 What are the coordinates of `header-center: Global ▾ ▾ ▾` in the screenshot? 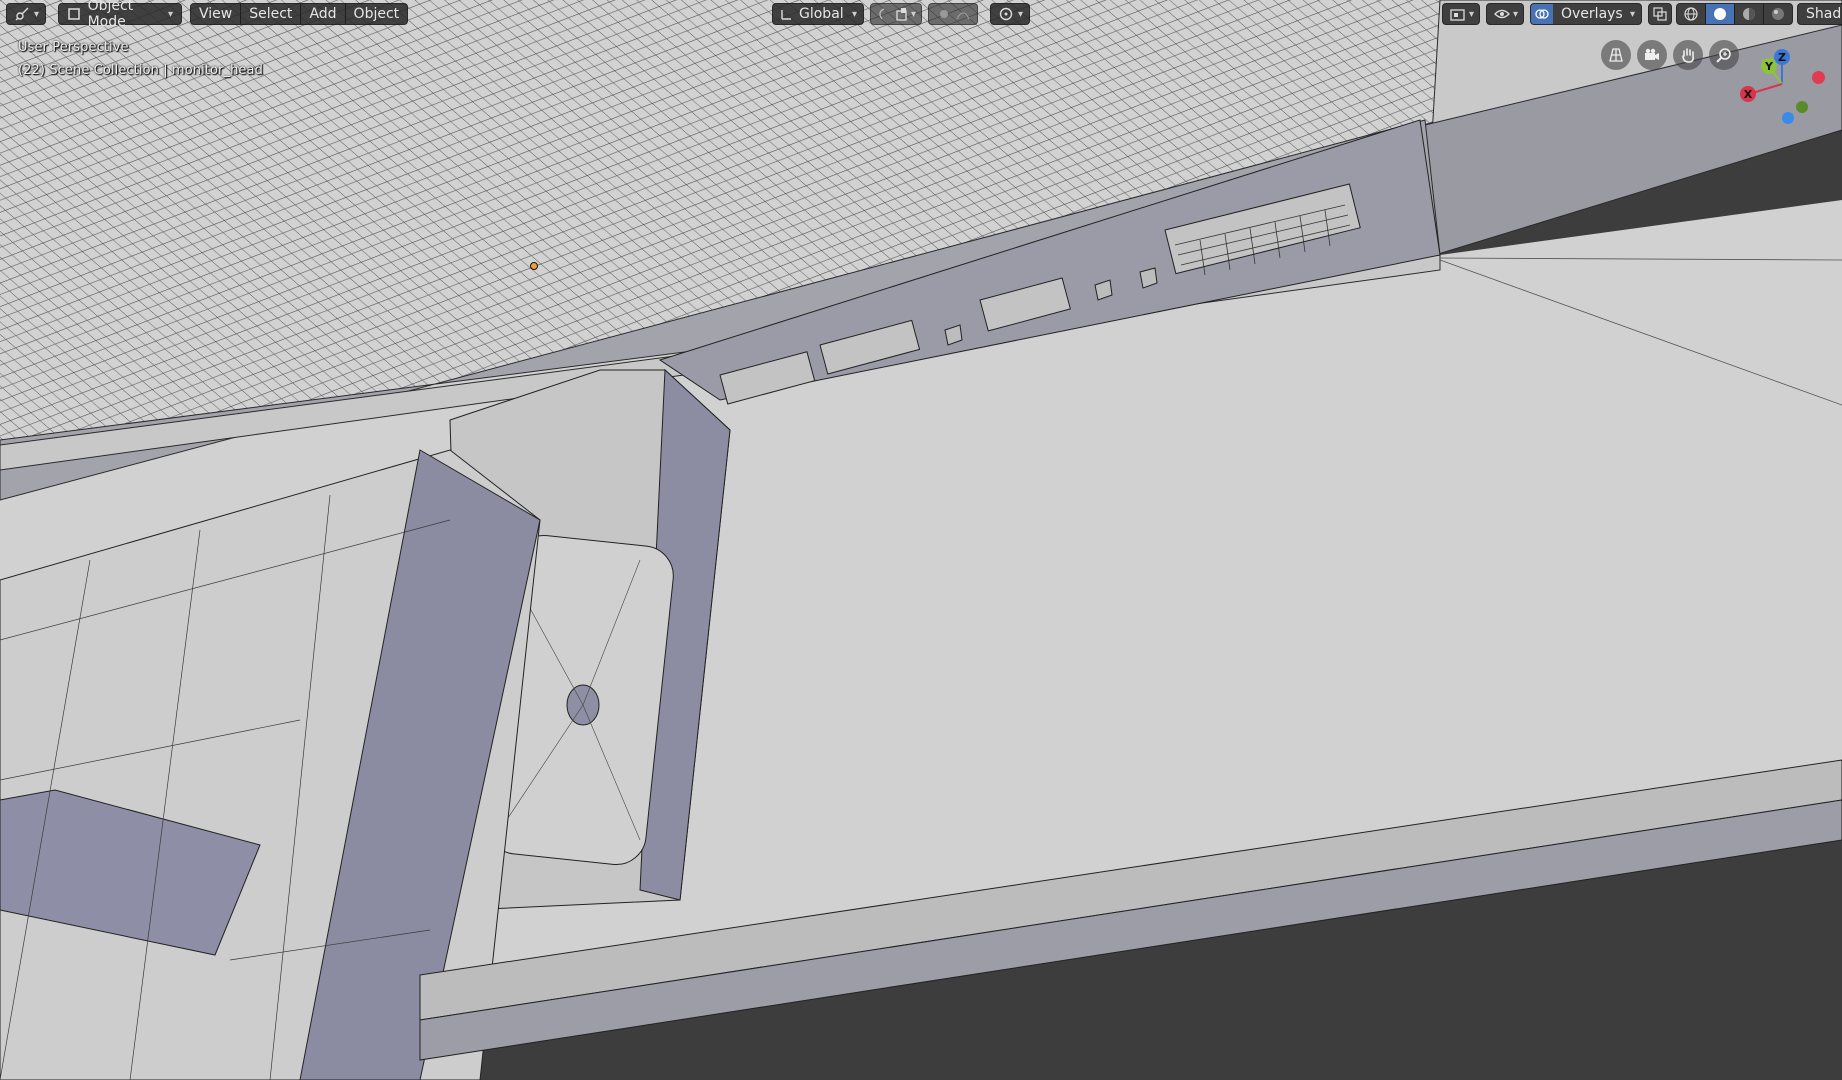 It's located at (901, 14).